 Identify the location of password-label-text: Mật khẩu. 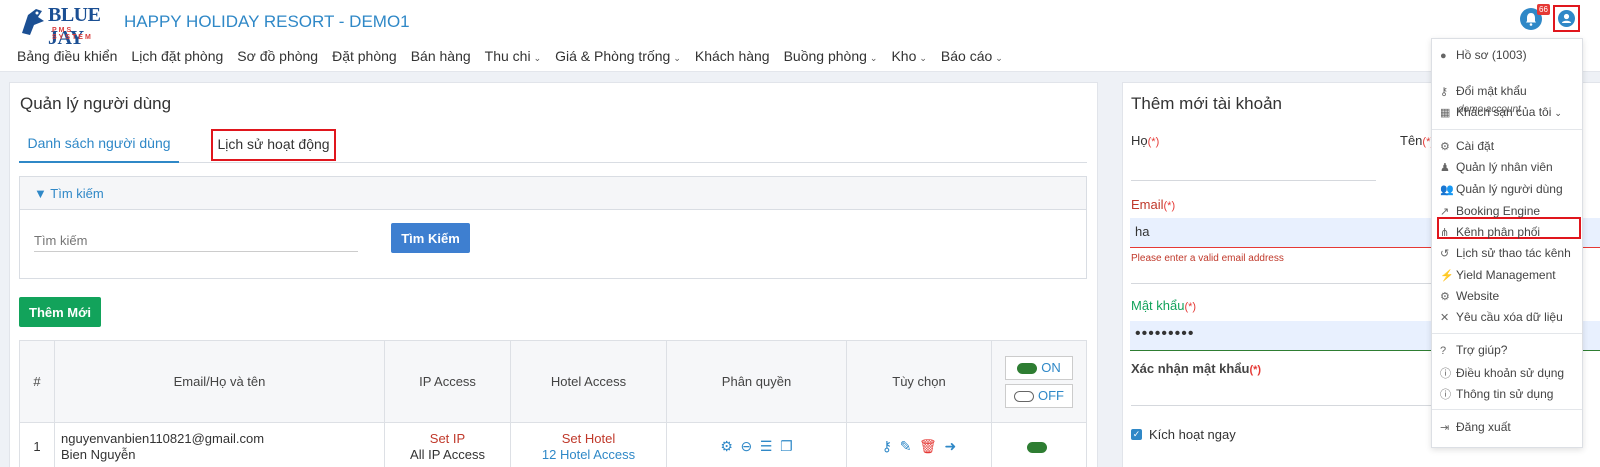
(1158, 305).